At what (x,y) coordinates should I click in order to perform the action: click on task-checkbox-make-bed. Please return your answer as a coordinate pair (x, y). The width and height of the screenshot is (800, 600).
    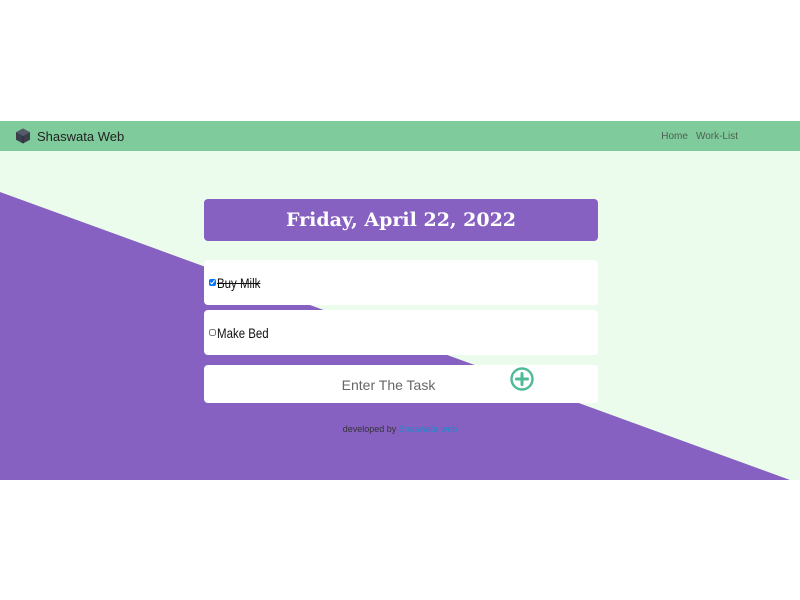
    Looking at the image, I should click on (212, 332).